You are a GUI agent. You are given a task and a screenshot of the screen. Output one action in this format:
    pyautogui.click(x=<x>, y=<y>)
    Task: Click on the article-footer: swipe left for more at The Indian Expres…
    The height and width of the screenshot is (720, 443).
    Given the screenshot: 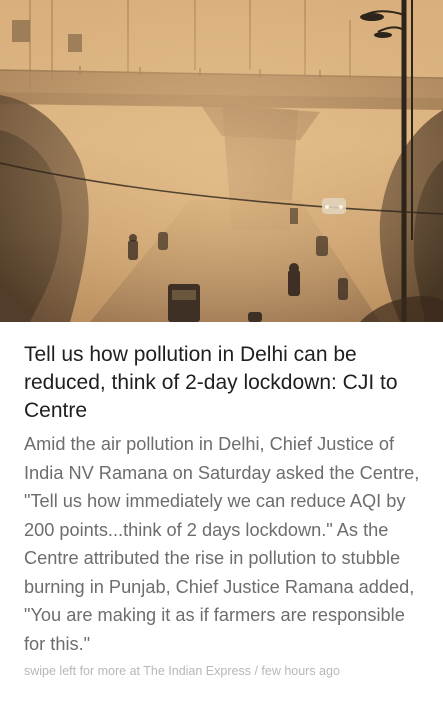 What is the action you would take?
    pyautogui.click(x=224, y=671)
    